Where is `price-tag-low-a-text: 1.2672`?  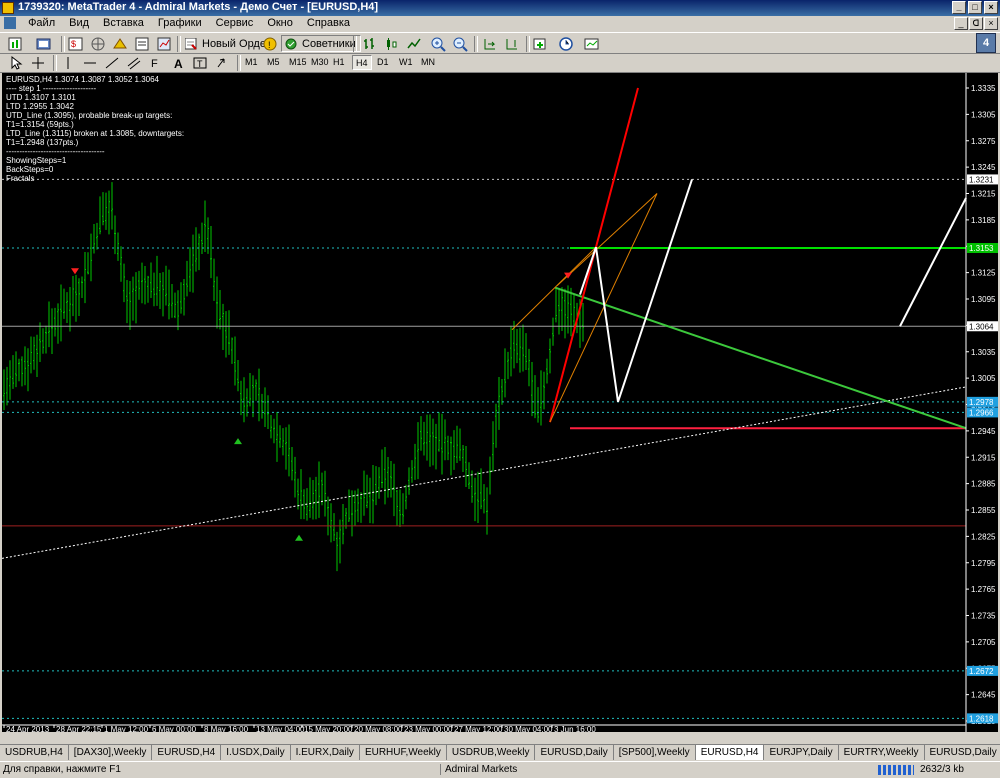 price-tag-low-a-text: 1.2672 is located at coordinates (981, 671).